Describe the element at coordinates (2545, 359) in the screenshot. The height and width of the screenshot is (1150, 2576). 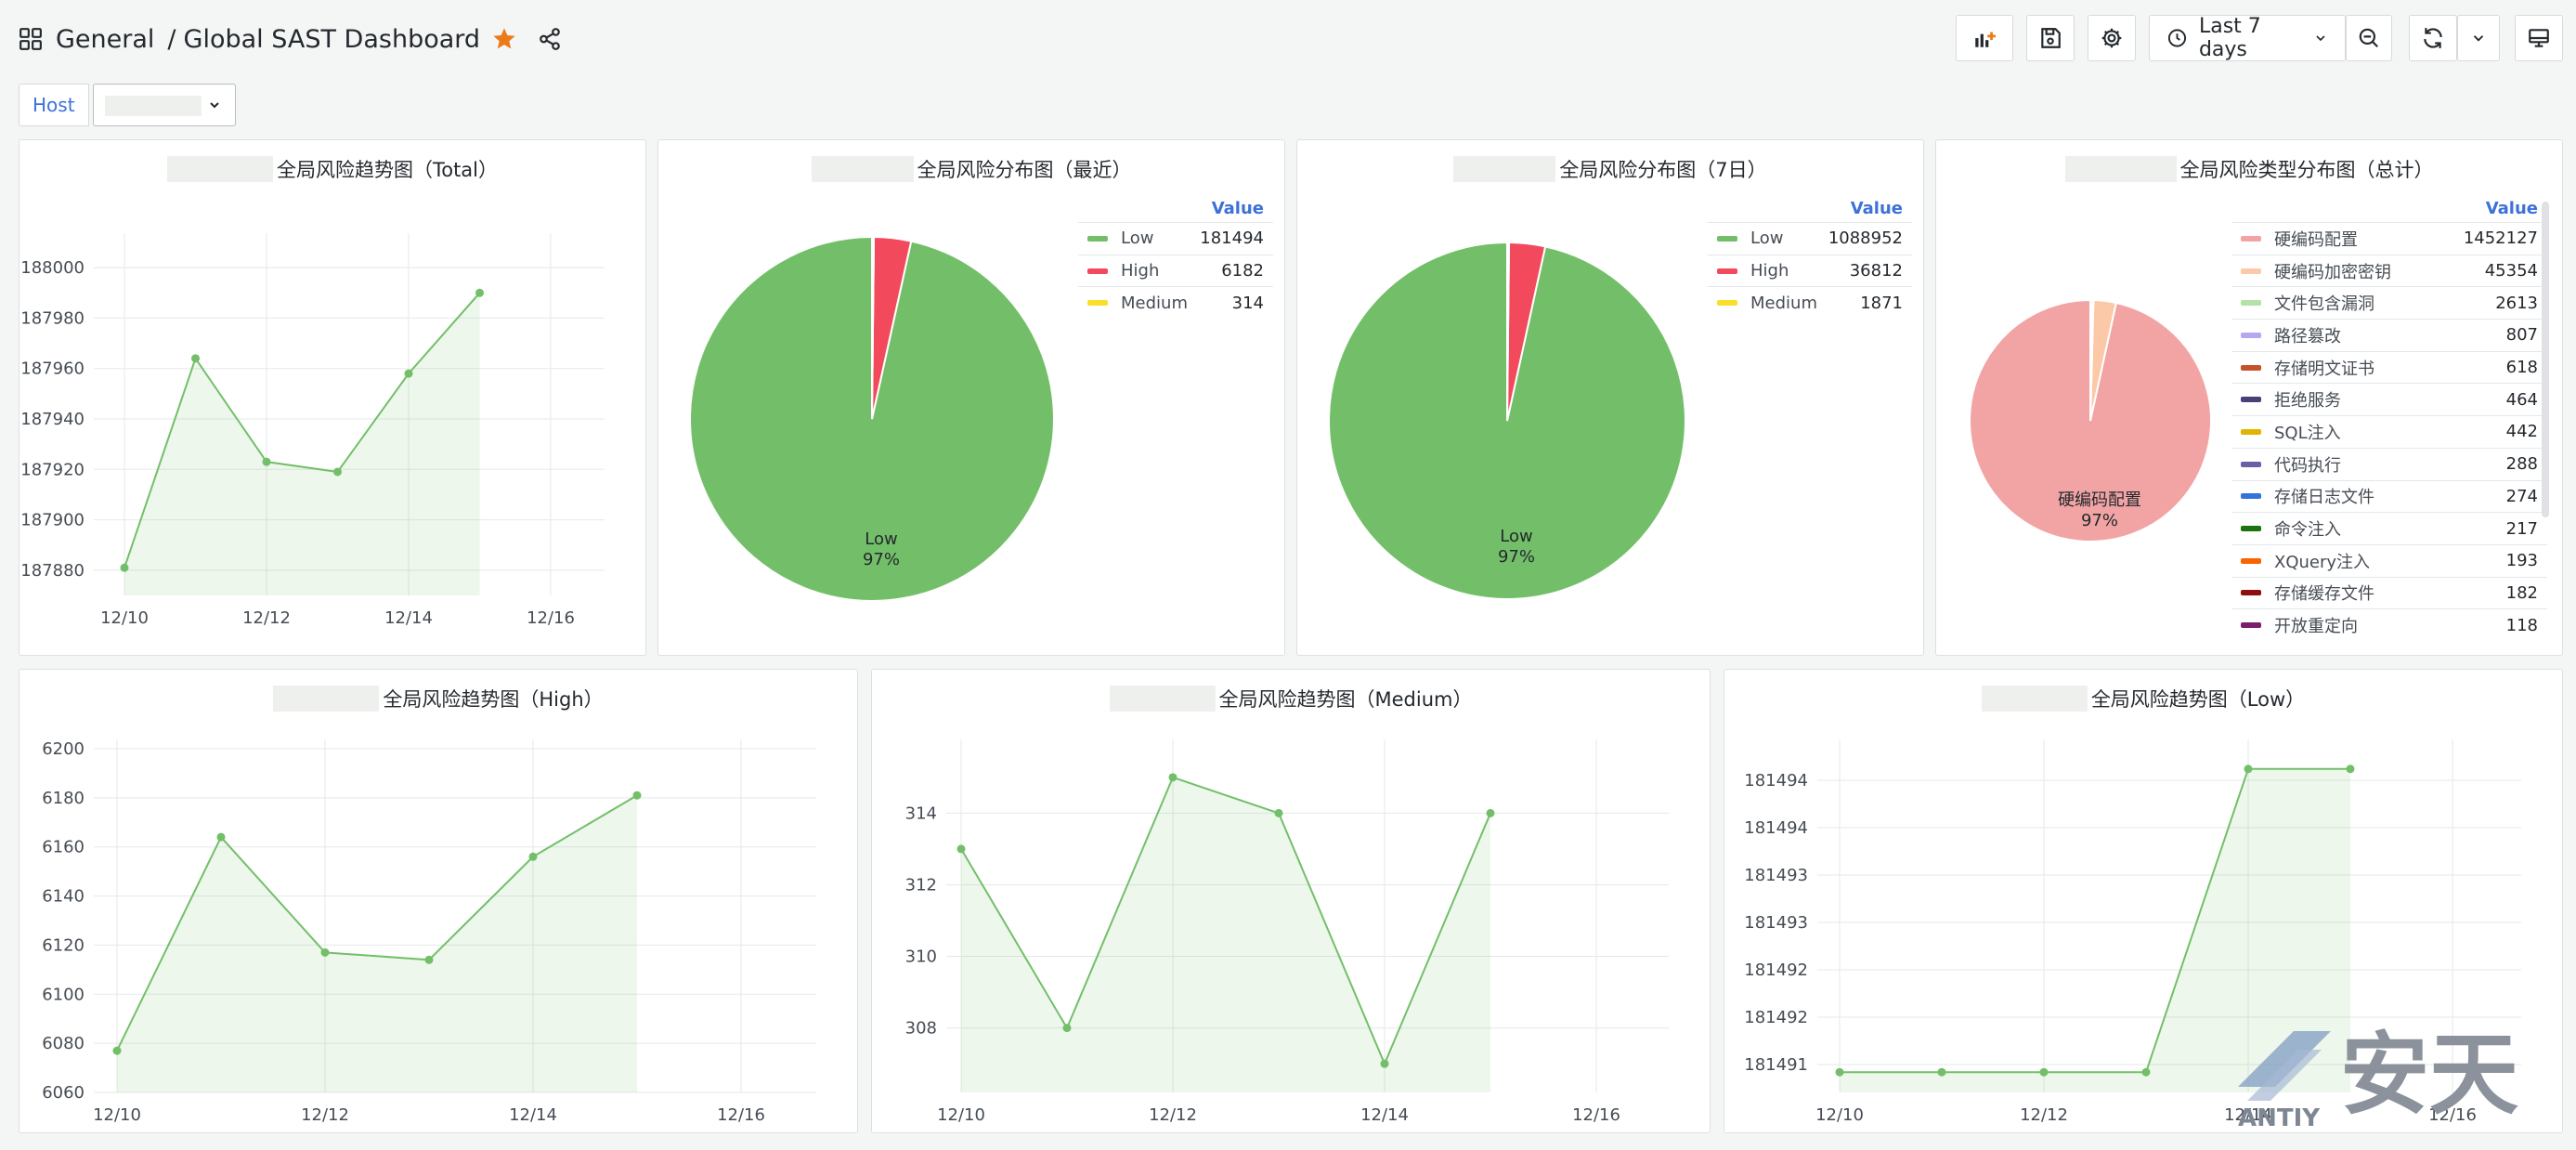
I see `legend-scrollbar` at that location.